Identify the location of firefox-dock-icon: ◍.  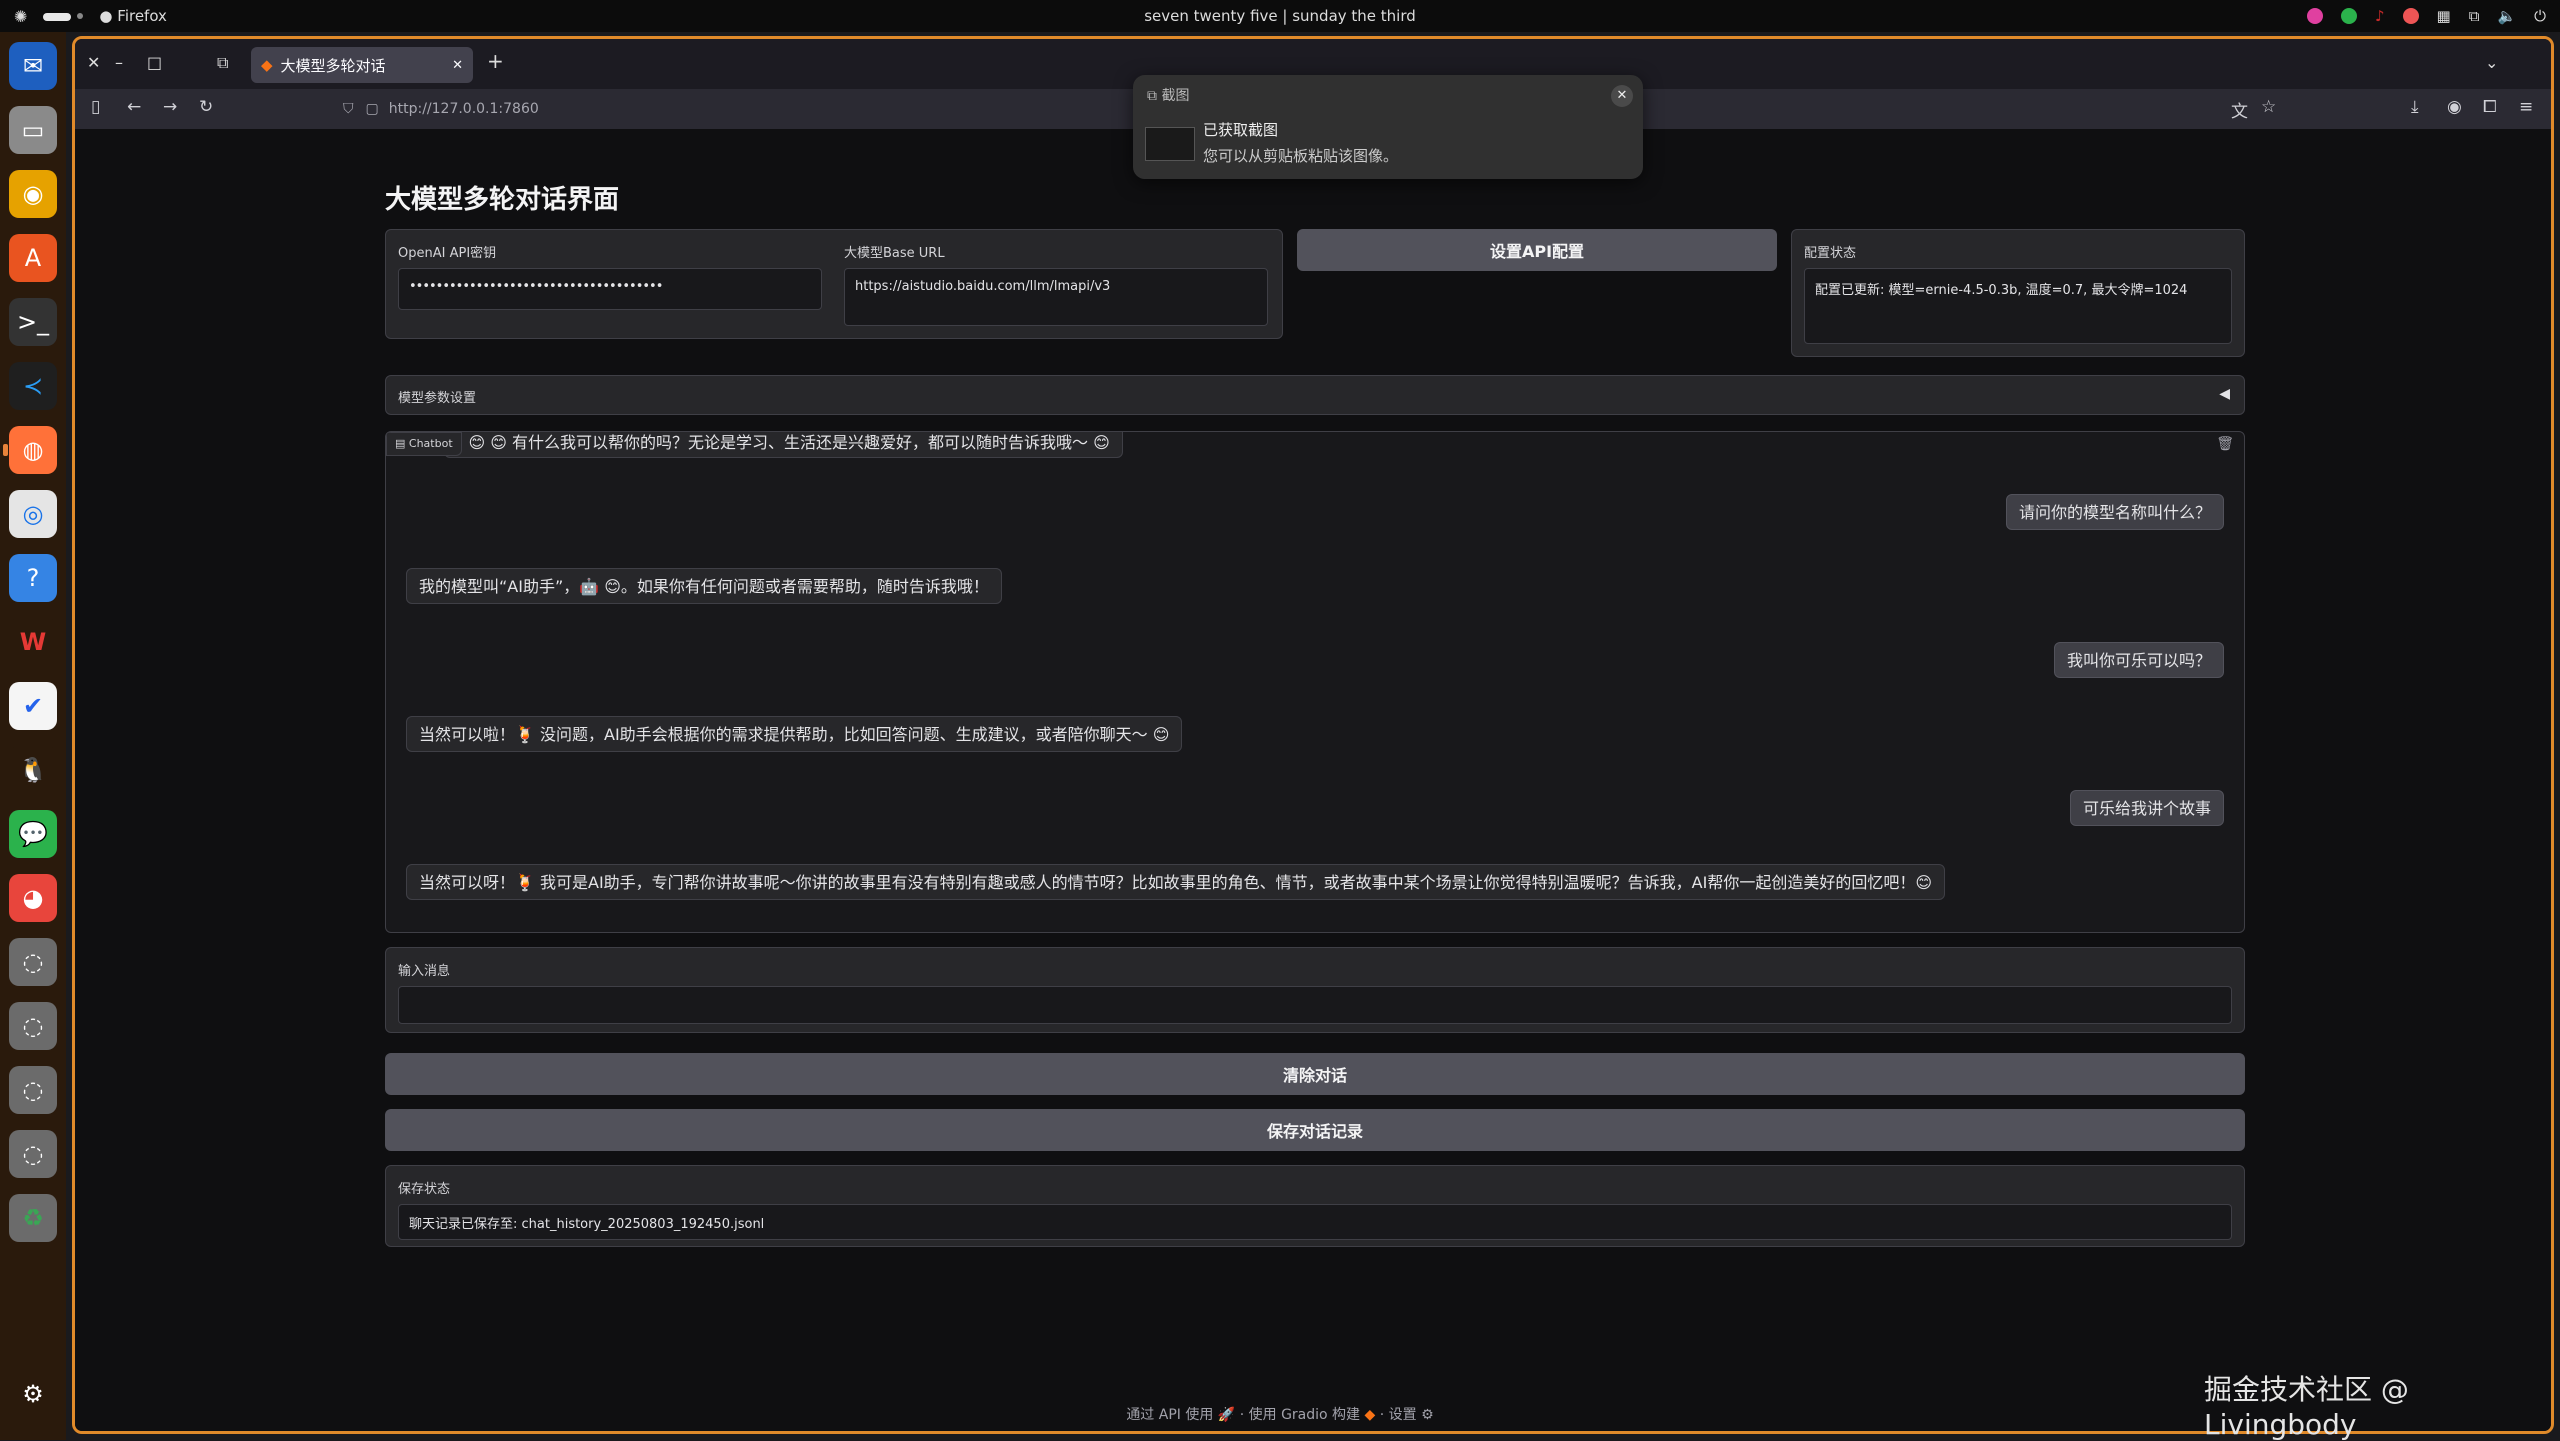
(30, 450).